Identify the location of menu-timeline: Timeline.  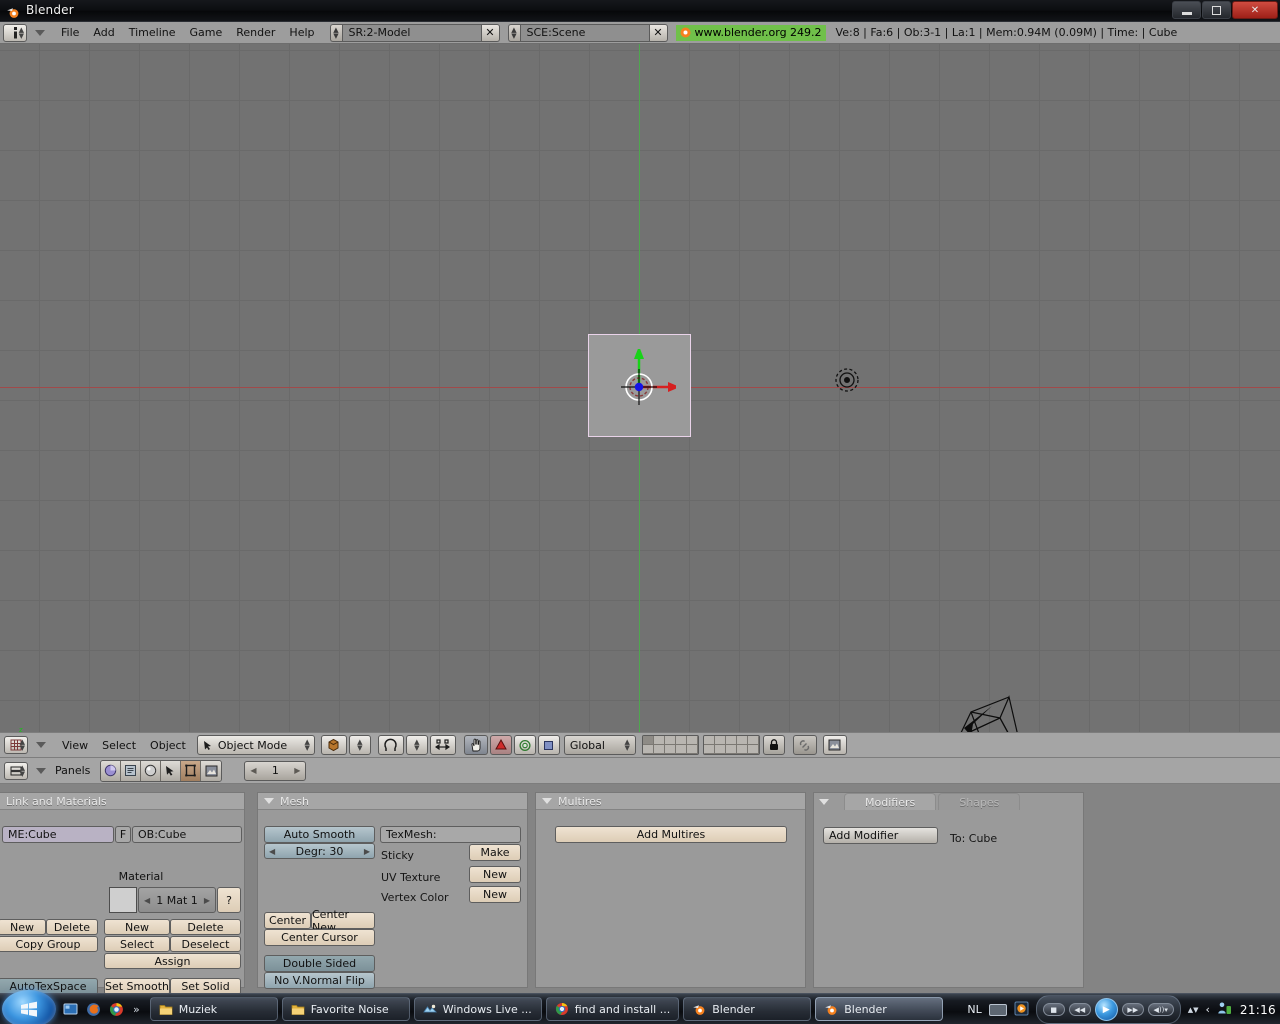
(152, 32).